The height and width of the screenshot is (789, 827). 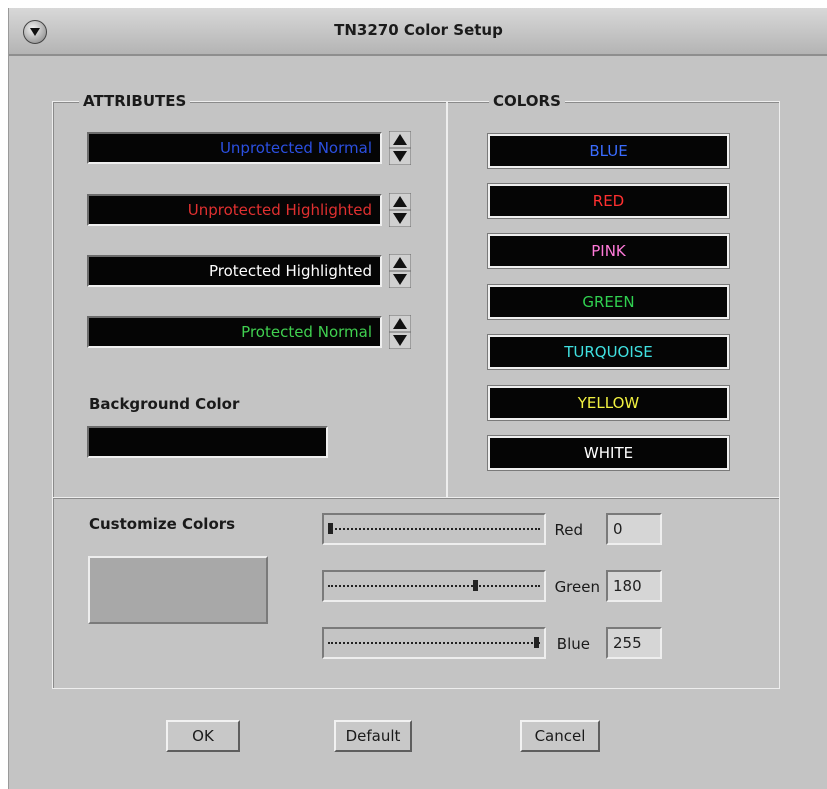 I want to click on color-label: TURQUOISE, so click(x=608, y=352).